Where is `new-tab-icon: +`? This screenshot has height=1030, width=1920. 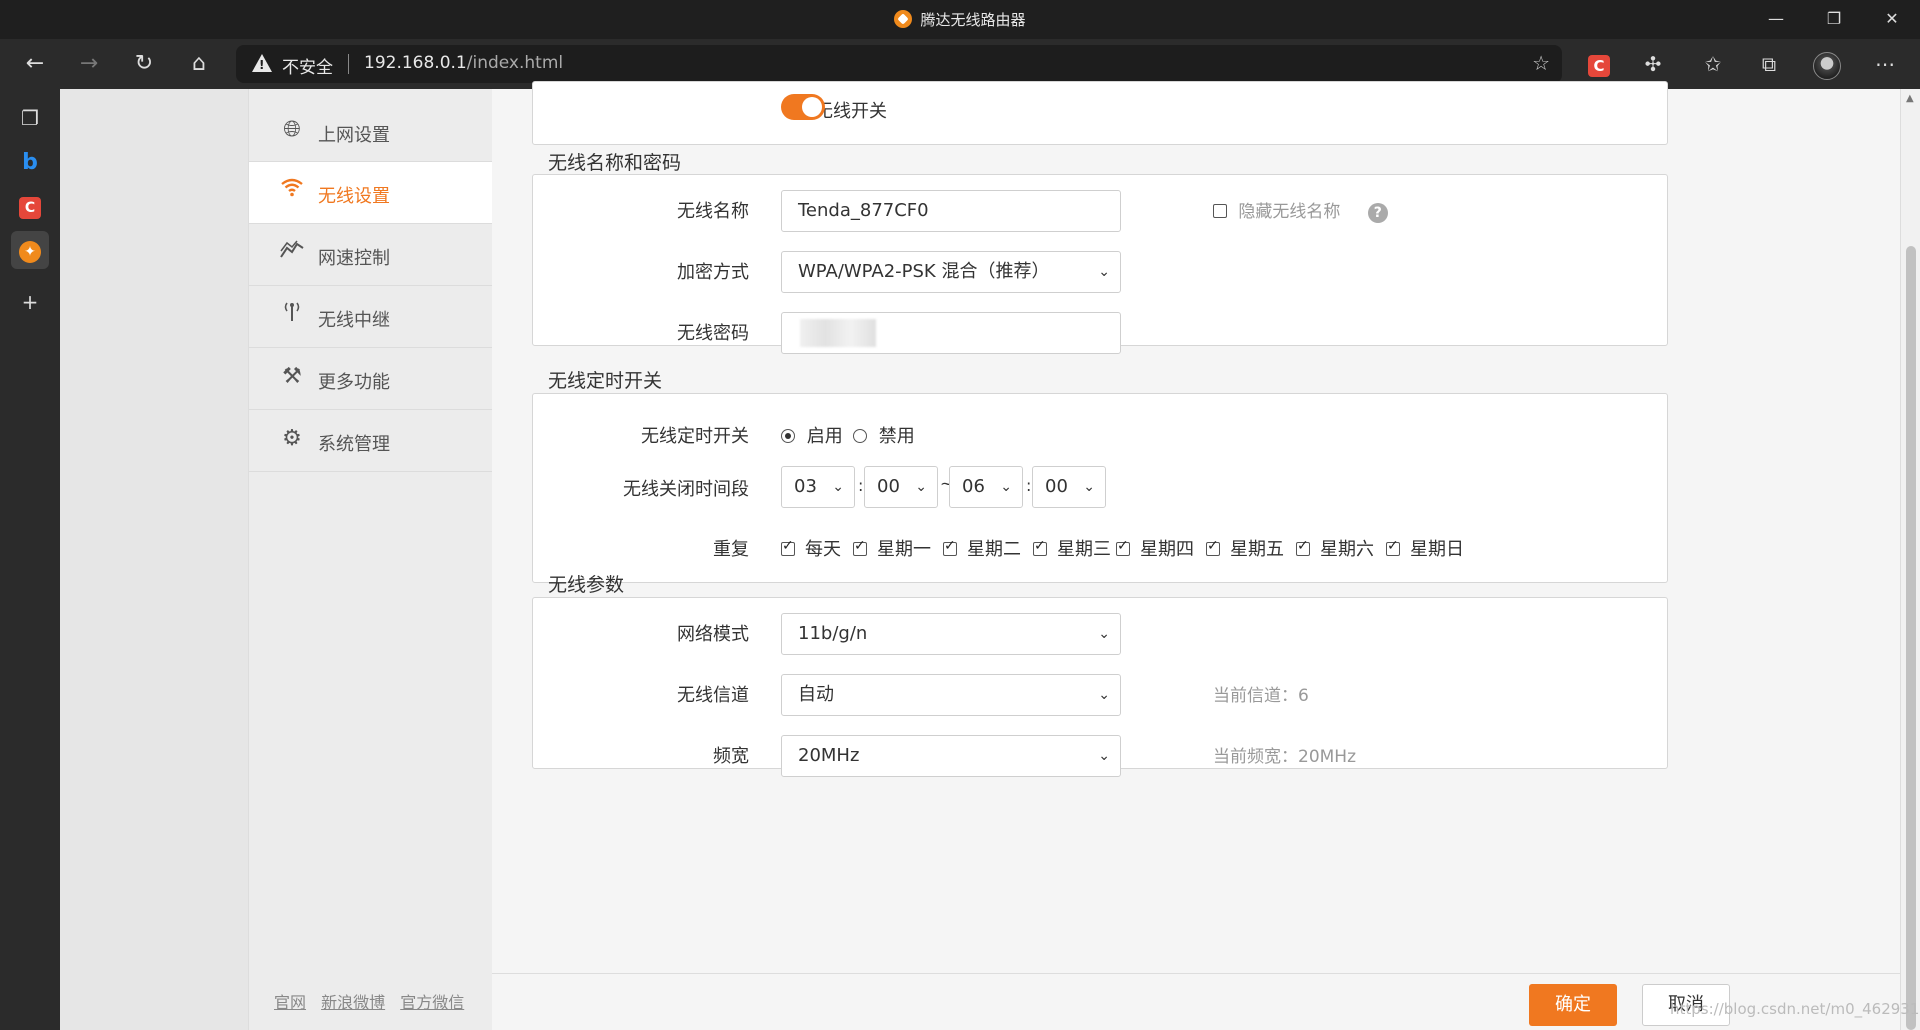
new-tab-icon: + is located at coordinates (30, 302).